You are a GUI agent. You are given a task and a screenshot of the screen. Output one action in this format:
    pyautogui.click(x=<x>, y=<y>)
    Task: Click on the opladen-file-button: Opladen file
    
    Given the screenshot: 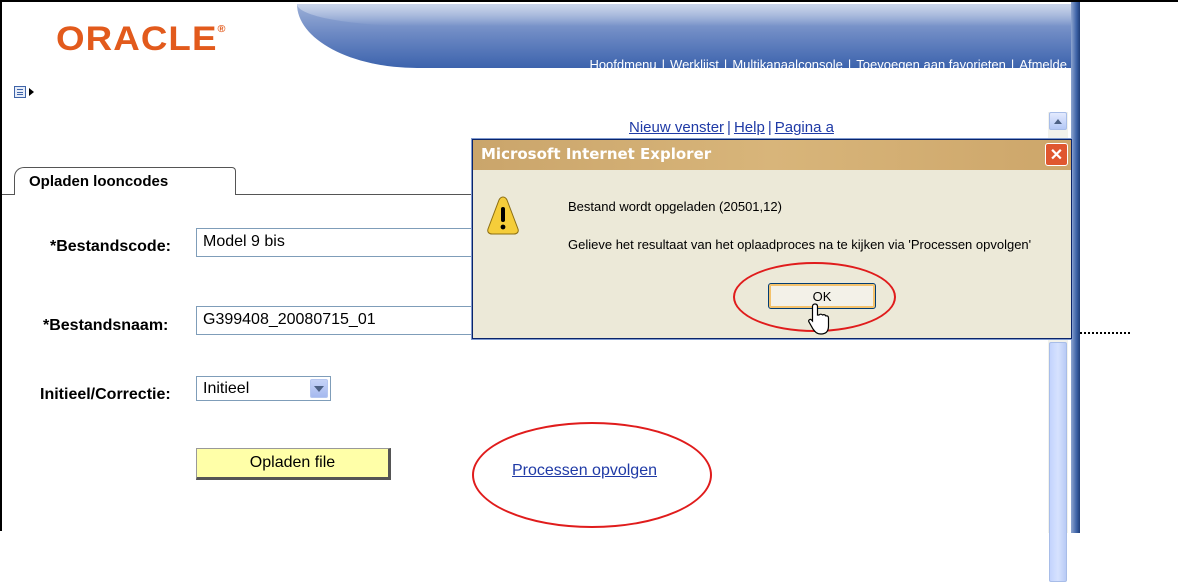 What is the action you would take?
    pyautogui.click(x=293, y=464)
    